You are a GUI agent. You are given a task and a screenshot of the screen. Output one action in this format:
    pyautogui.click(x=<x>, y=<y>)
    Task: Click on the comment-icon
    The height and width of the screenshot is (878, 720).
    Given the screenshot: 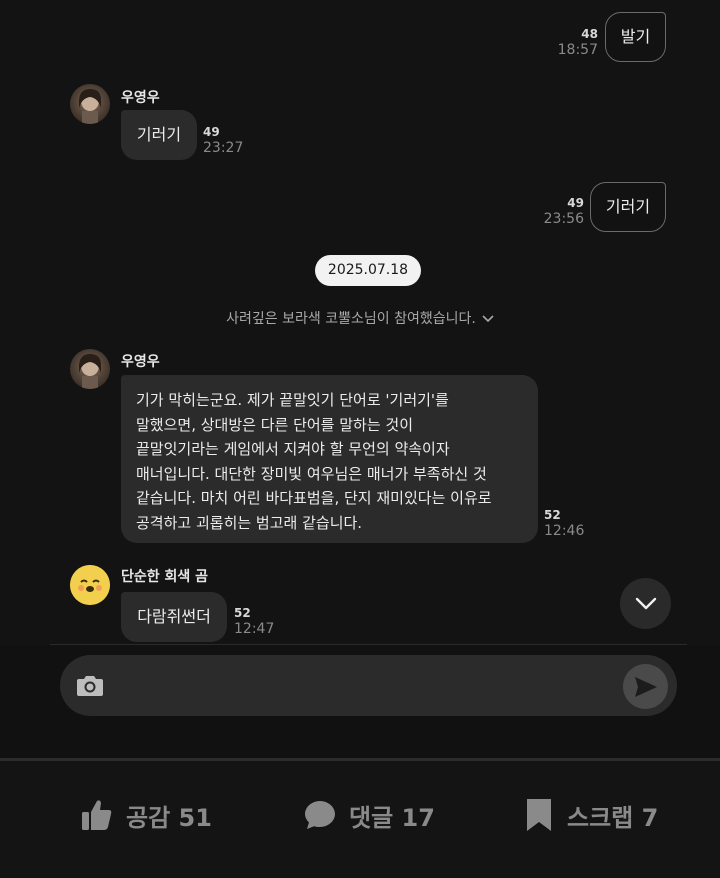 What is the action you would take?
    pyautogui.click(x=320, y=815)
    